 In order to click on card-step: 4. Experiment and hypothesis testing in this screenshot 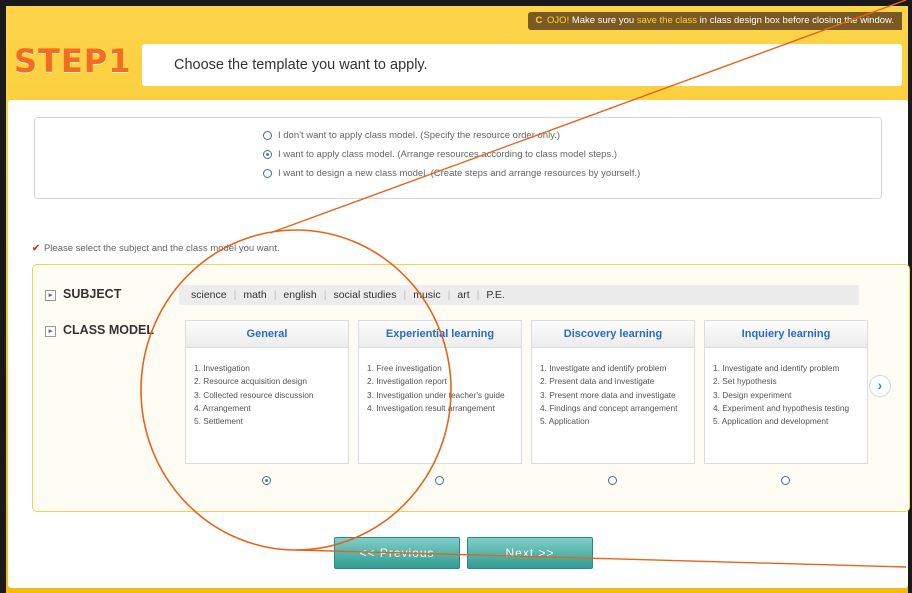, I will do `click(781, 407)`.